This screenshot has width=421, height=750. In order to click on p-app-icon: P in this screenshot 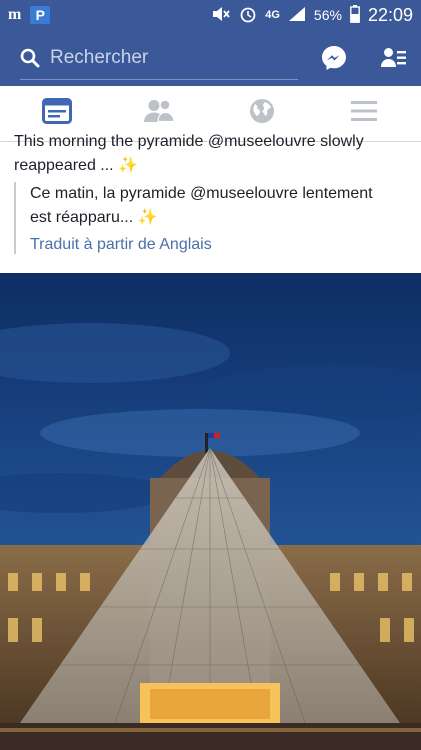, I will do `click(40, 15)`.